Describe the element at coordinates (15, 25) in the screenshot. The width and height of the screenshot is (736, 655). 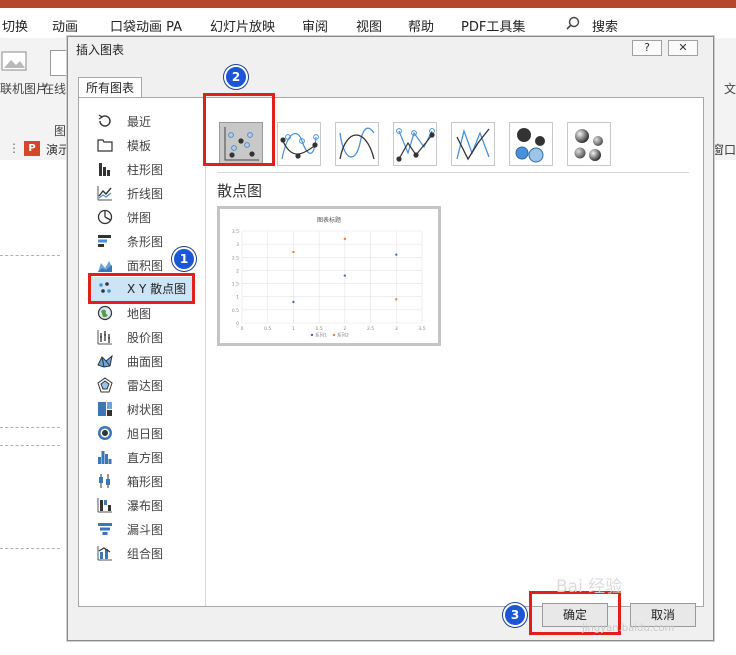
I see `menu-transitions: 切换` at that location.